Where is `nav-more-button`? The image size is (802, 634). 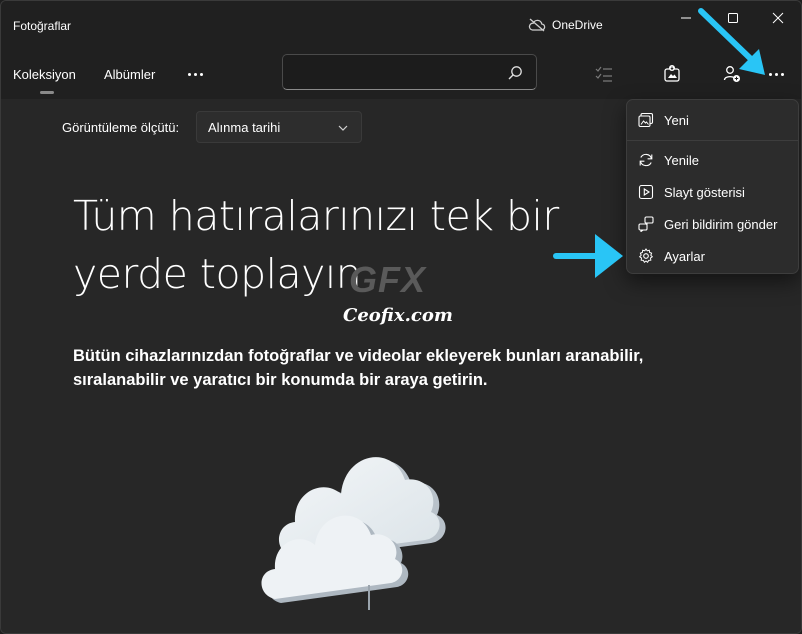
nav-more-button is located at coordinates (195, 74).